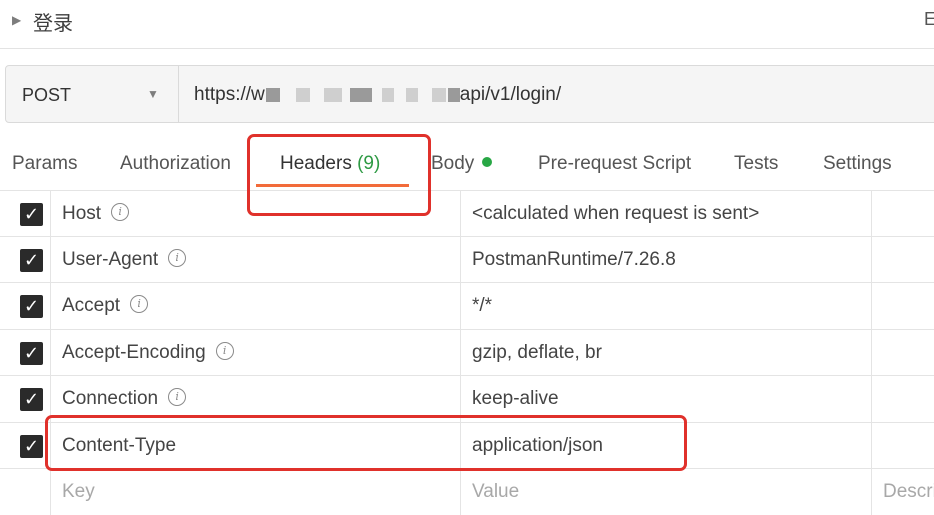 Image resolution: width=934 pixels, height=515 pixels. What do you see at coordinates (574, 259) in the screenshot?
I see `header-value: PostmanRuntime/7.26.8` at bounding box center [574, 259].